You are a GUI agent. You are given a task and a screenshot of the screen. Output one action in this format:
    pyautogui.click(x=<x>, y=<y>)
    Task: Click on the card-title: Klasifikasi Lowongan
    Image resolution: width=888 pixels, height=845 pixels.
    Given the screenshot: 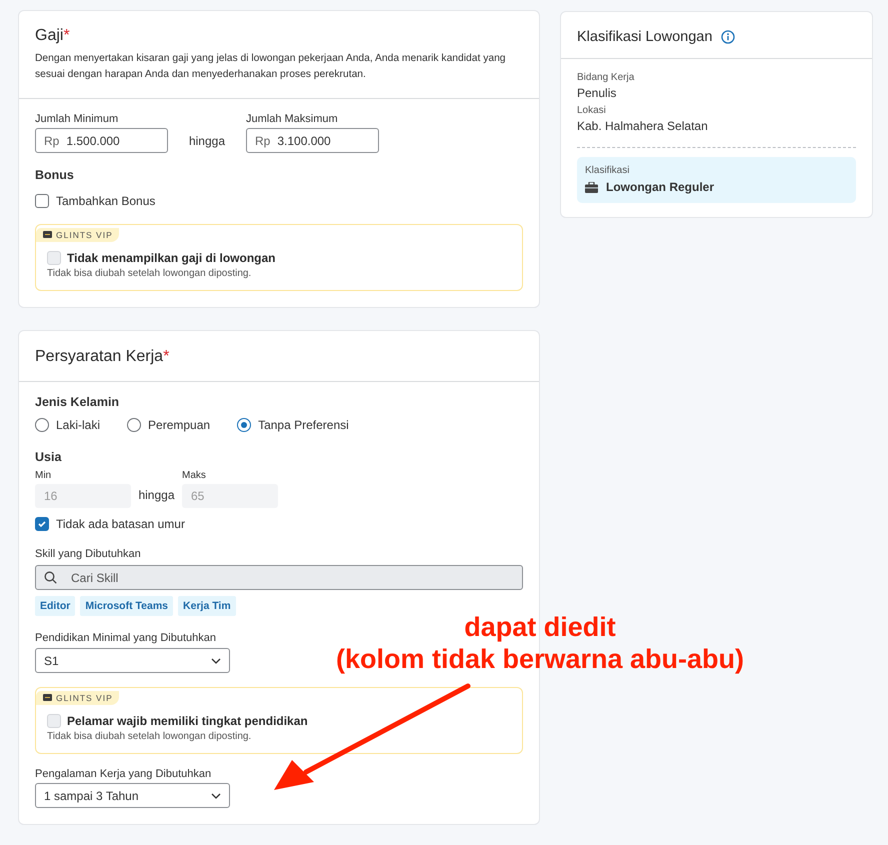 What is the action you would take?
    pyautogui.click(x=644, y=37)
    